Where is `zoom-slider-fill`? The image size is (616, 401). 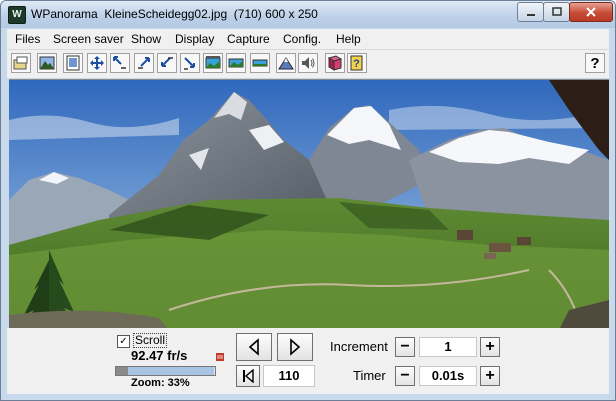
zoom-slider-fill is located at coordinates (165, 371).